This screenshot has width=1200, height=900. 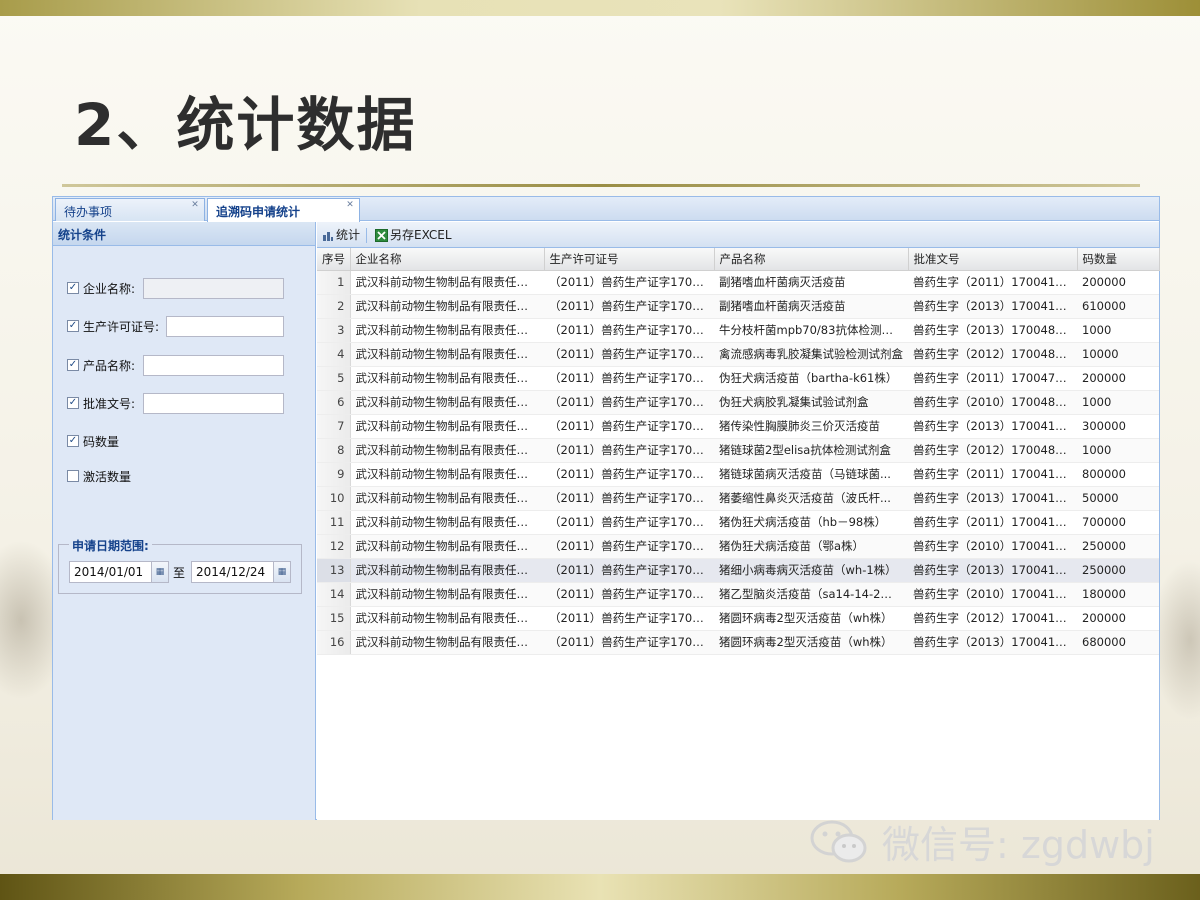 I want to click on cell-approval: 兽药生字（2010）170041044, so click(x=992, y=546).